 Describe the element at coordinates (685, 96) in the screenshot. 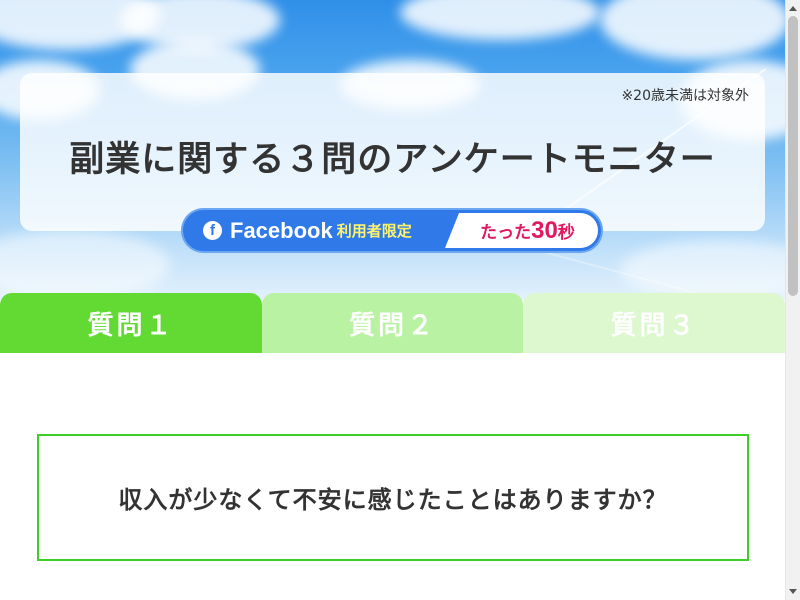

I see `age-restriction-note: ※20歳未満は対象外` at that location.